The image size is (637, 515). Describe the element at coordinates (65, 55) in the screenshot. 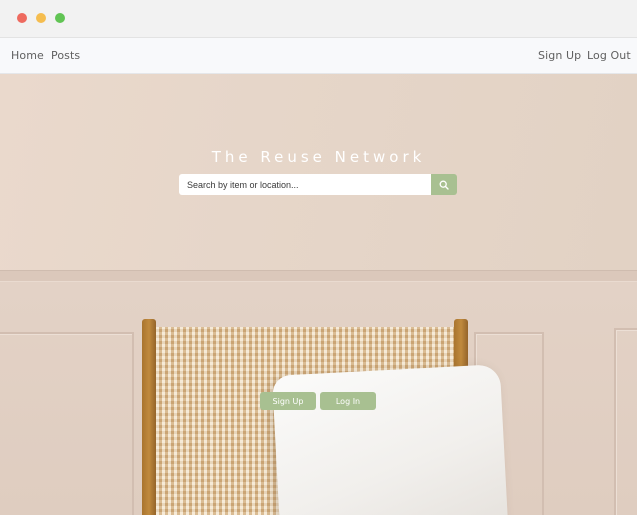

I see `nav-link-posts: Posts` at that location.